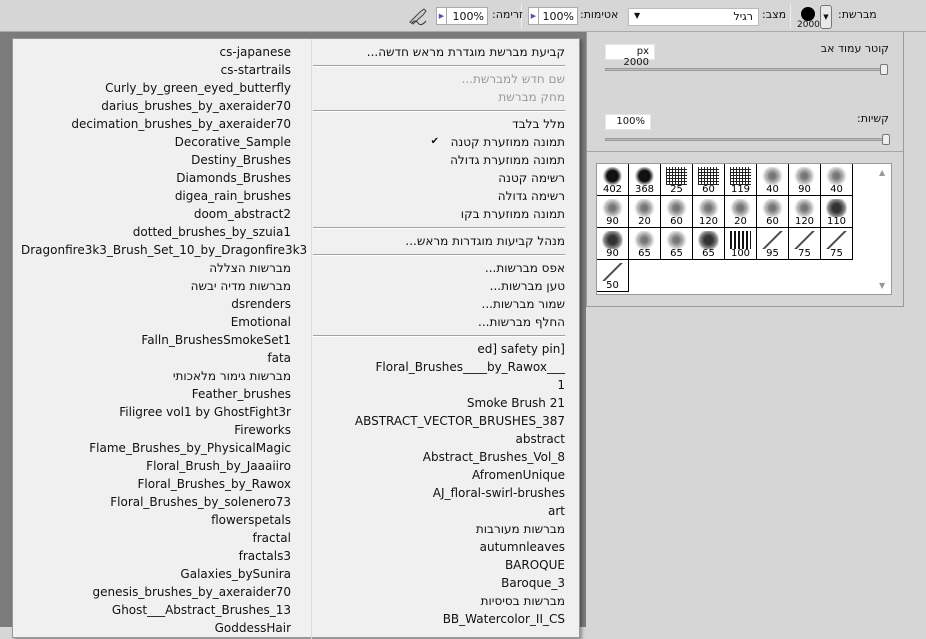  What do you see at coordinates (156, 484) in the screenshot?
I see `menu-item-brush-library: Floral_Brushes_by_Rawox` at bounding box center [156, 484].